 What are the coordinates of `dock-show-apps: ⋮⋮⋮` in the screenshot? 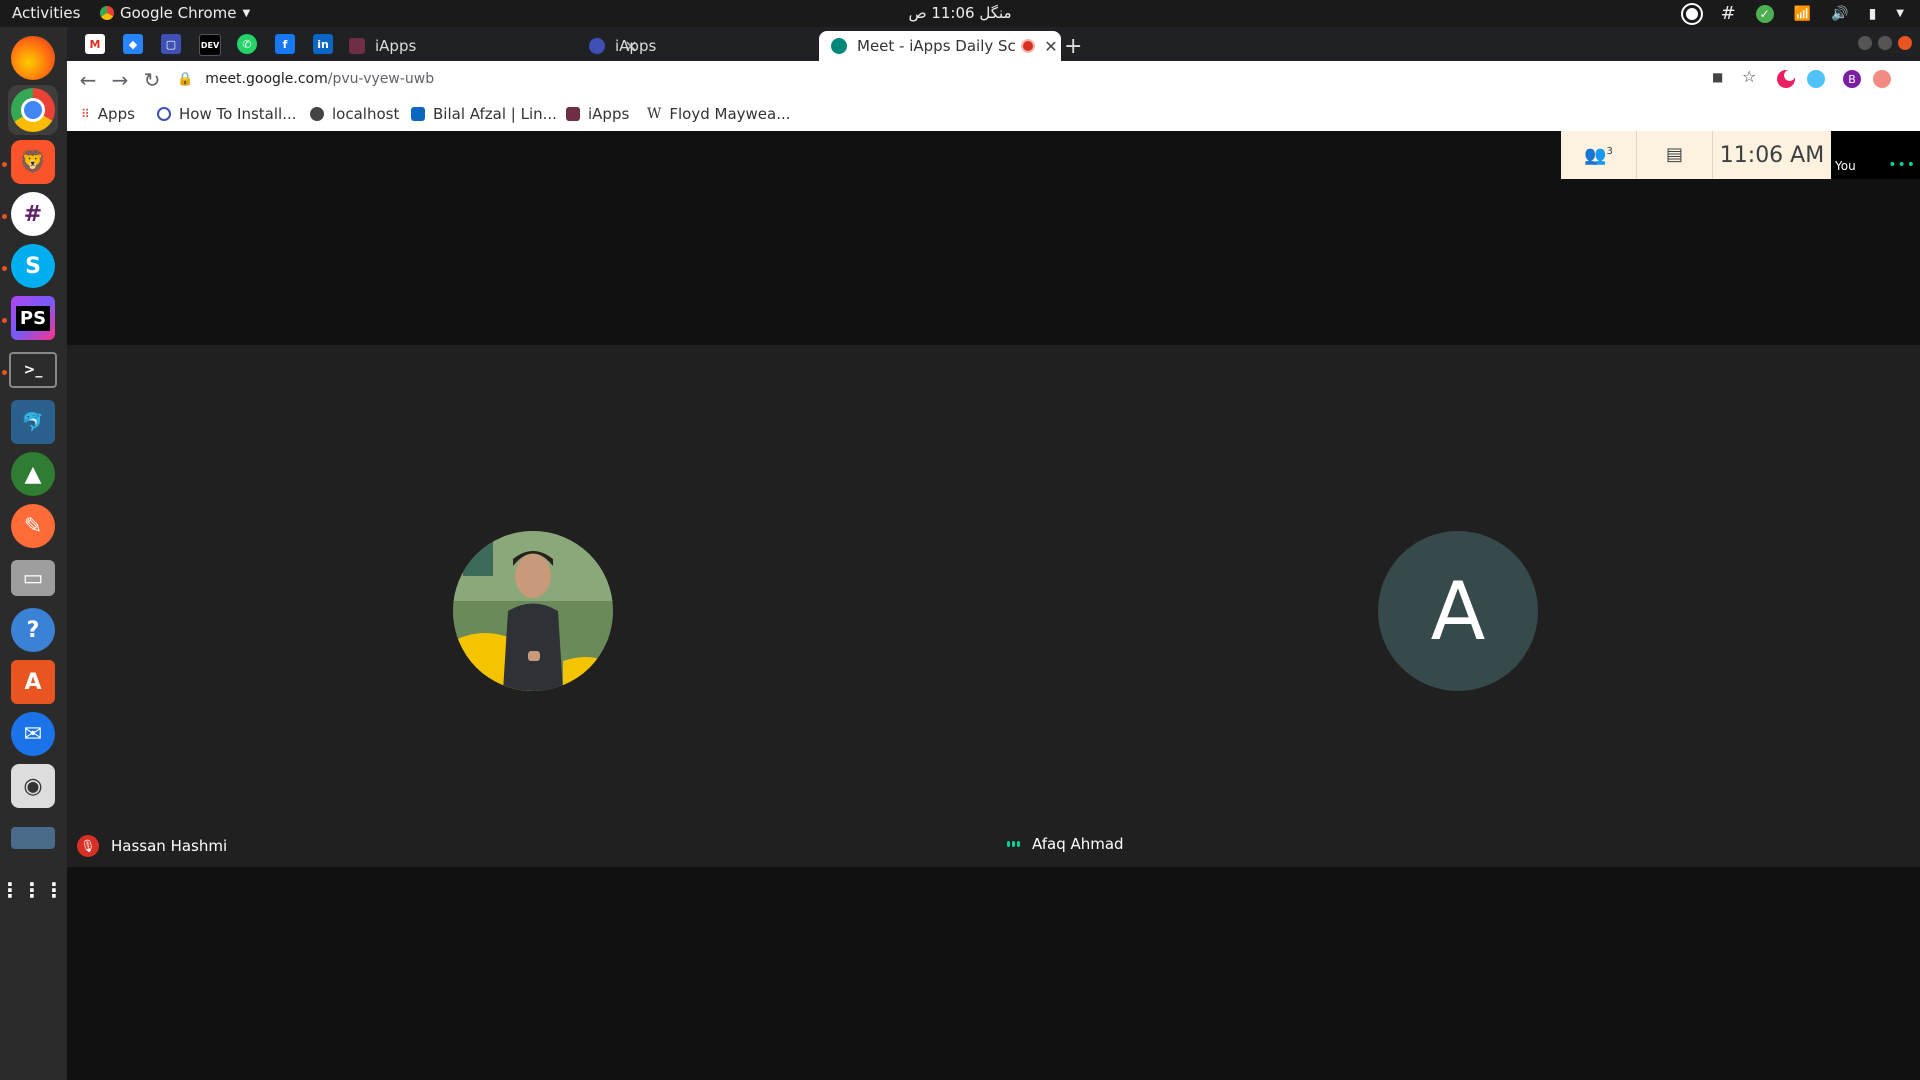 It's located at (32, 890).